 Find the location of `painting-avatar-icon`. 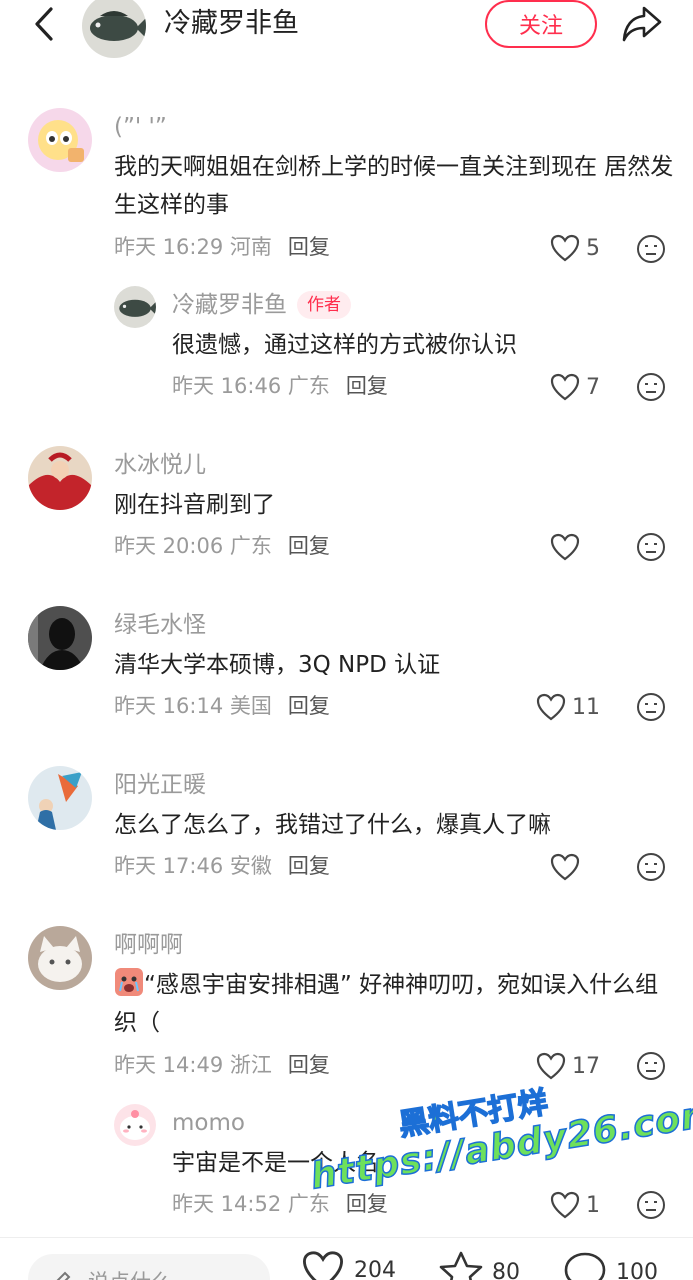

painting-avatar-icon is located at coordinates (60, 478).